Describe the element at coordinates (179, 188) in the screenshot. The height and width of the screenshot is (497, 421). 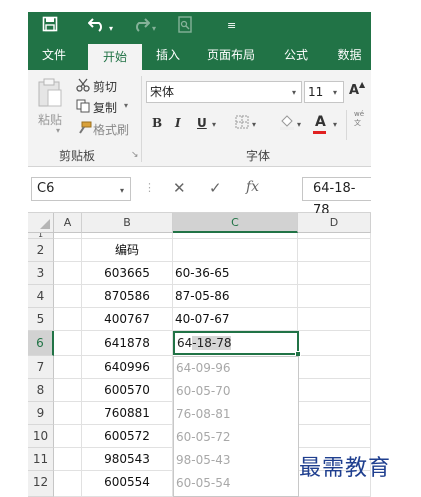
I see `cancel-entry-icon: ✕` at that location.